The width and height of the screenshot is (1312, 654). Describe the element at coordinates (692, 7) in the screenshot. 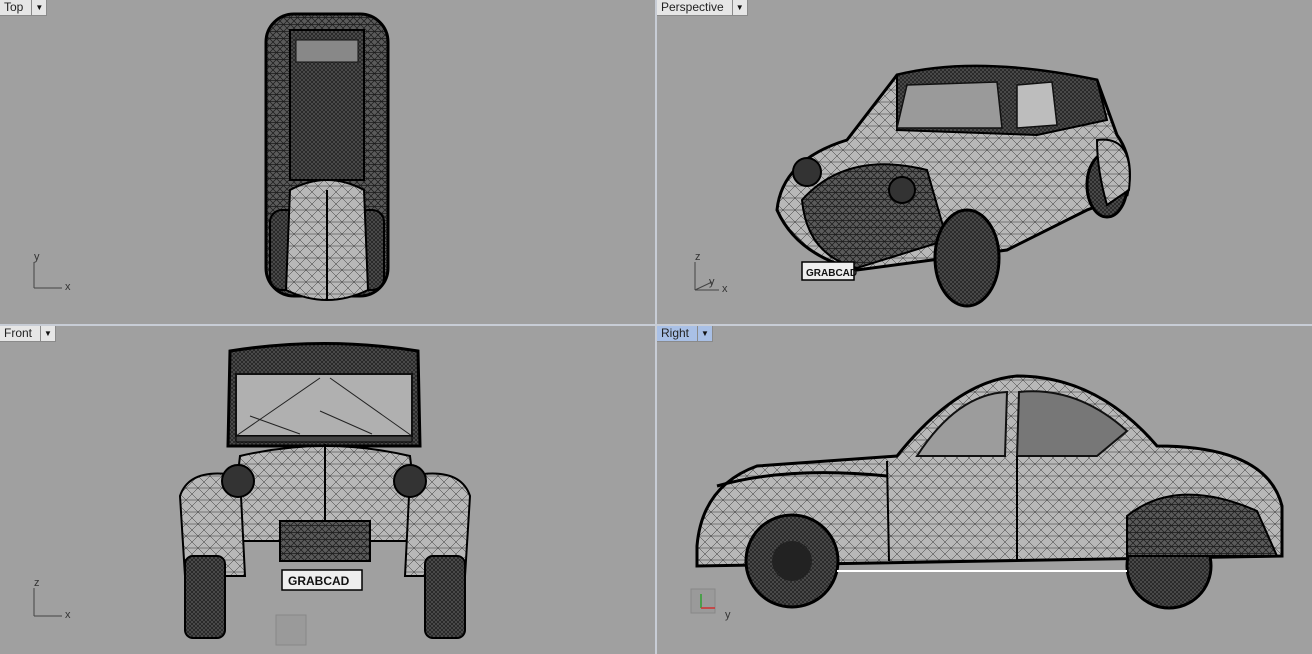

I see `viewport-label-perspective: Perspective` at that location.